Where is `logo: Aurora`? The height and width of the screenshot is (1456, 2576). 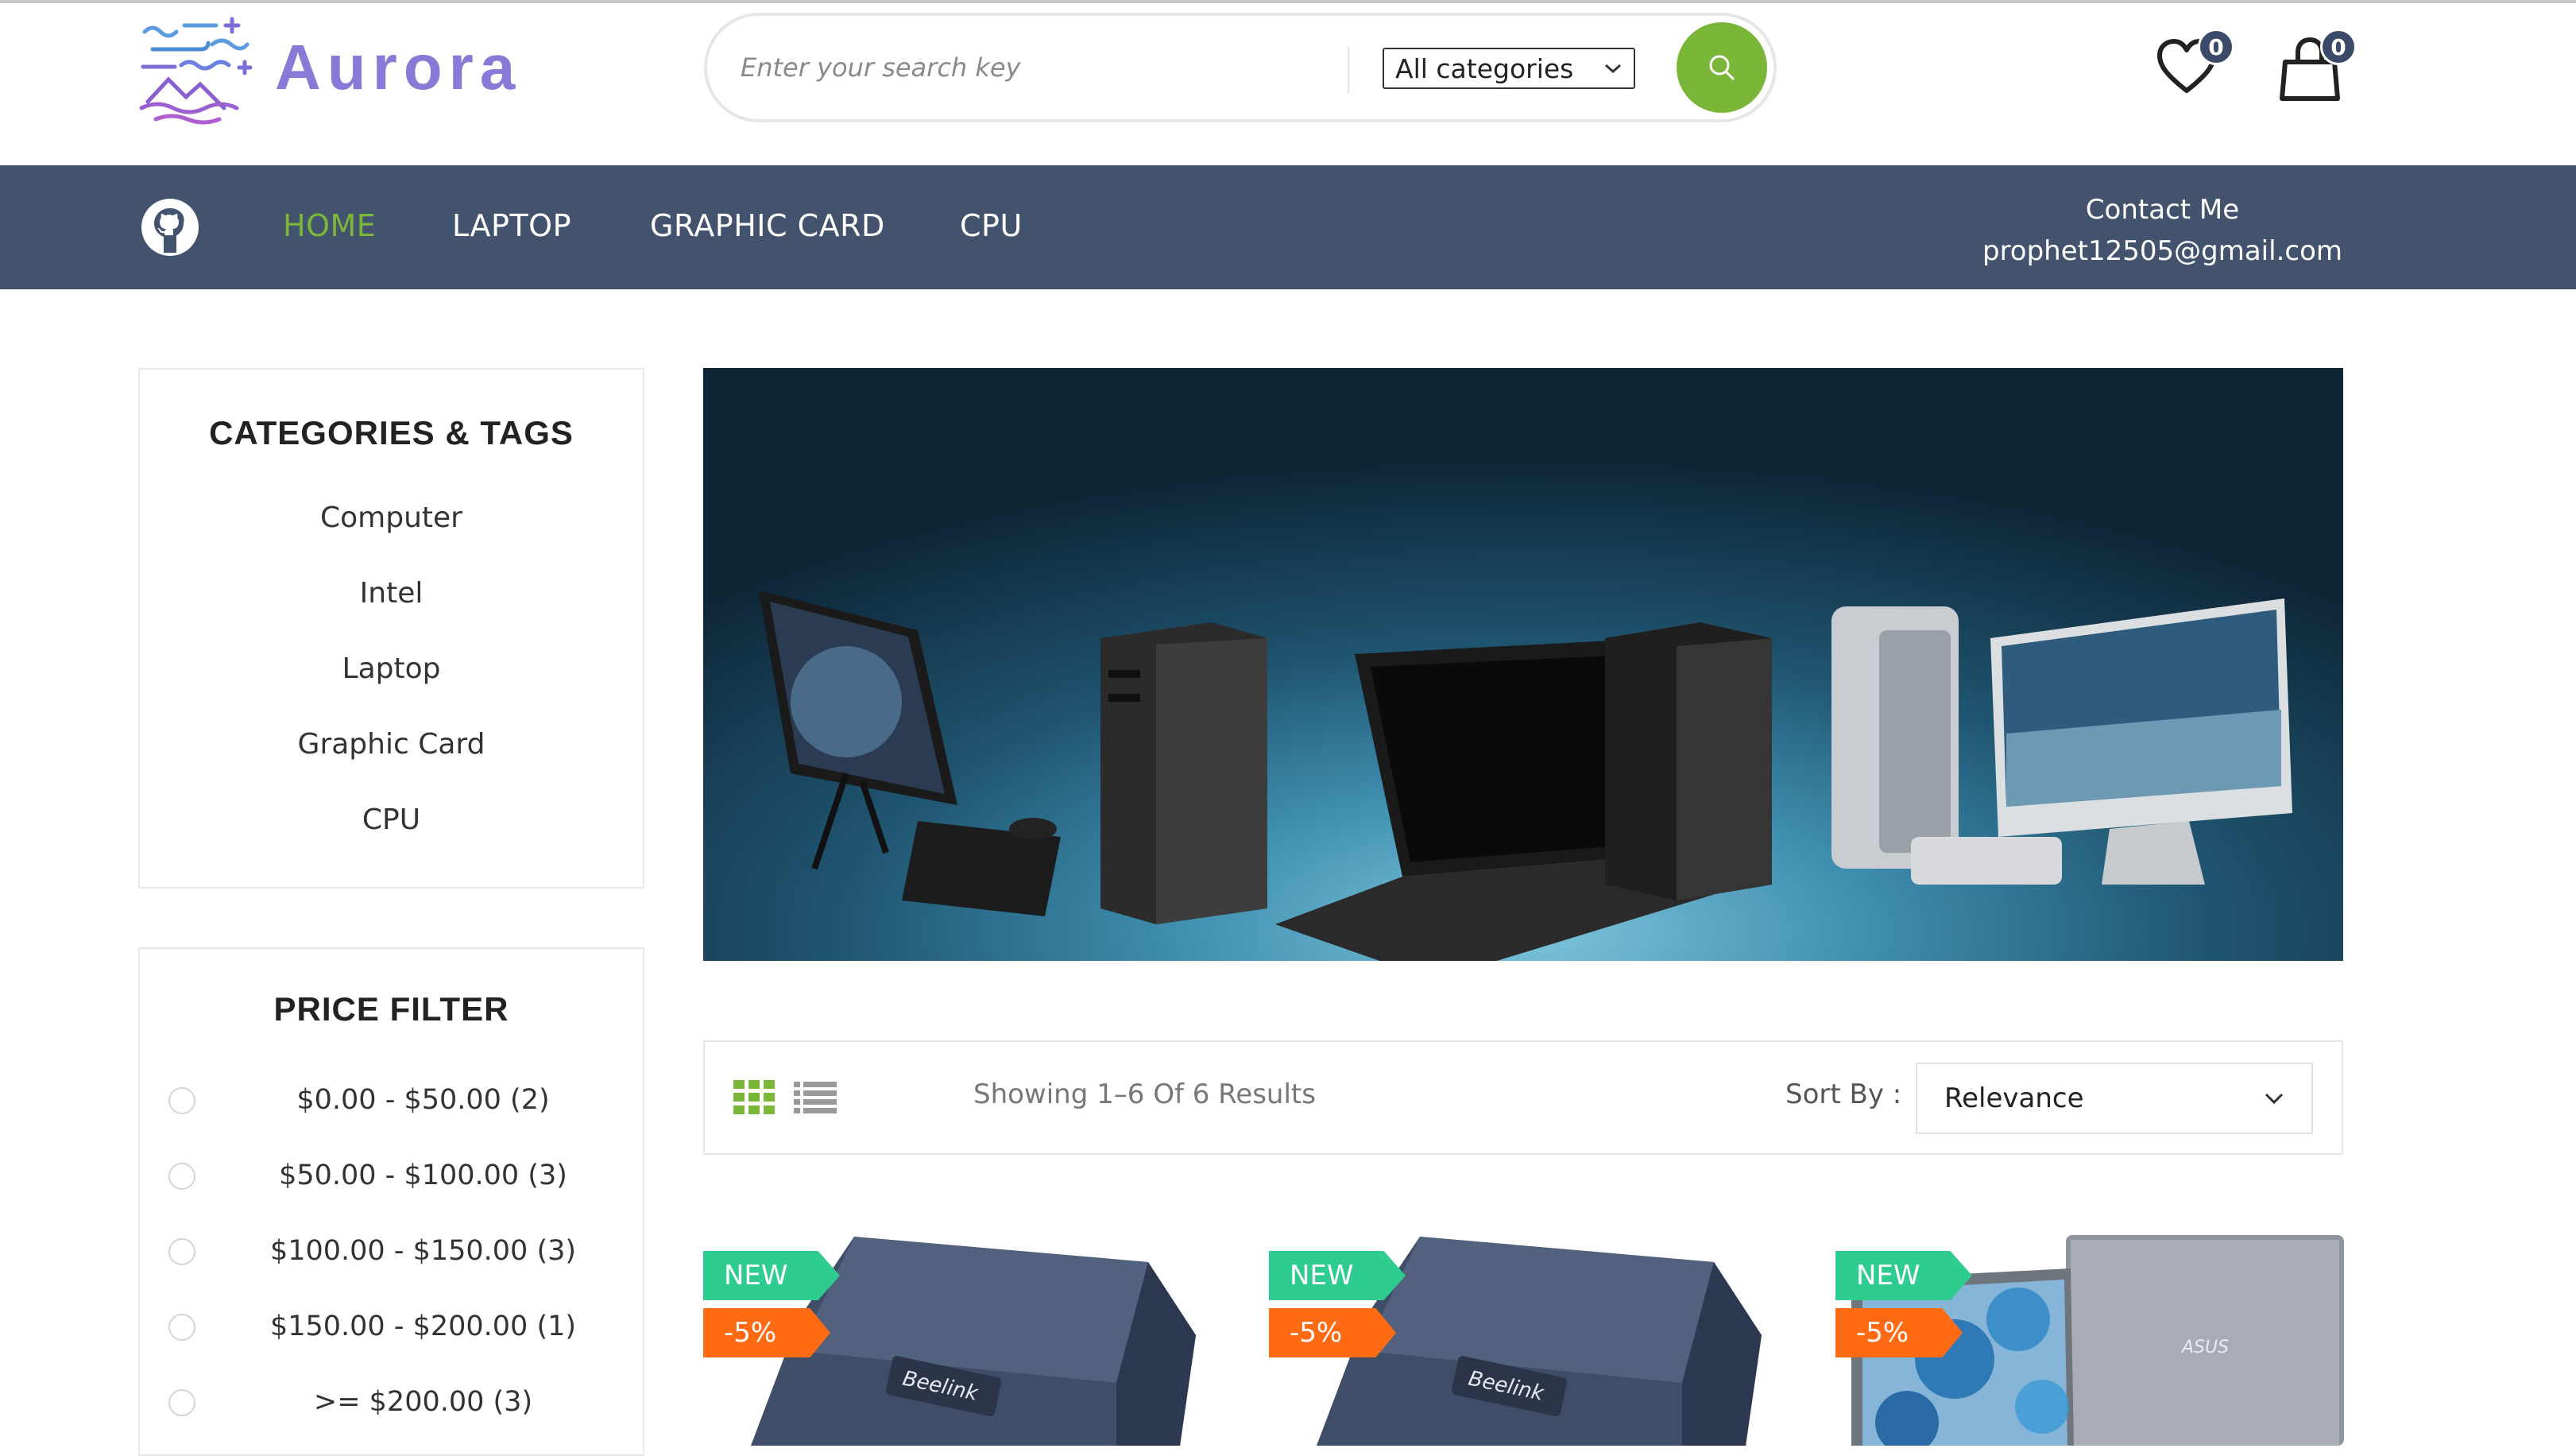
logo: Aurora is located at coordinates (335, 67).